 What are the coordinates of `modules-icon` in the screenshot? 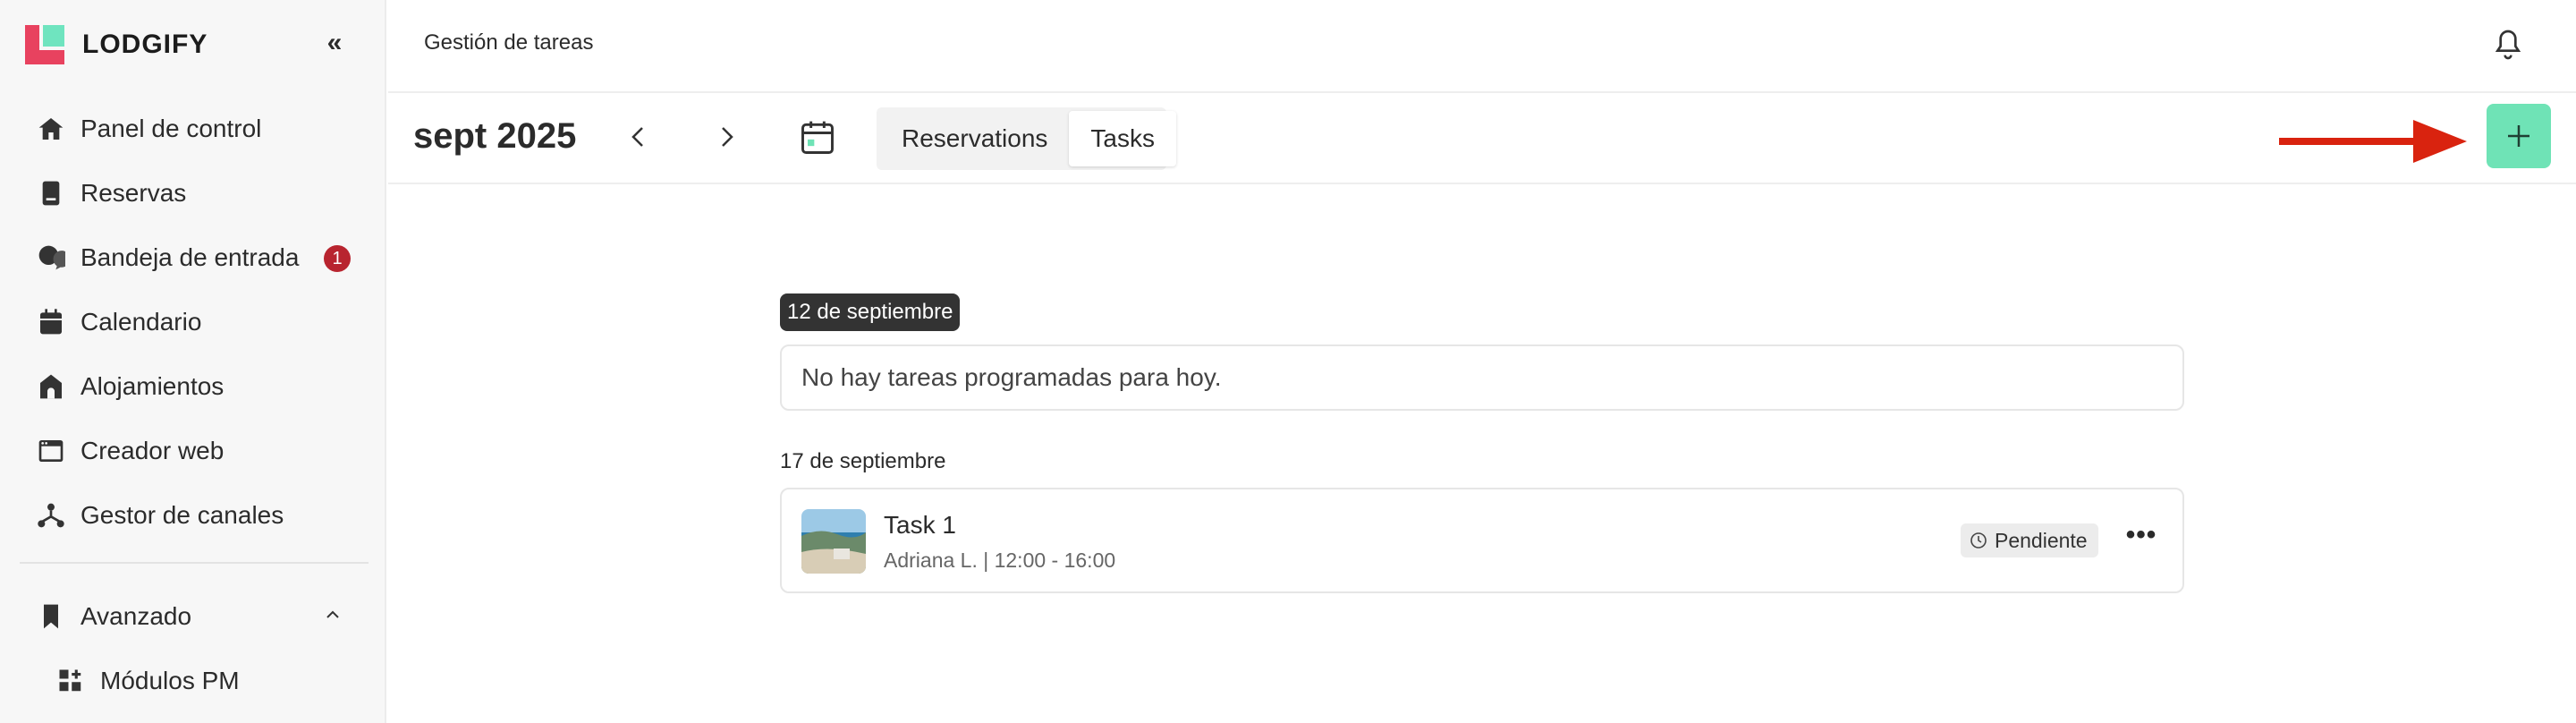 It's located at (70, 681).